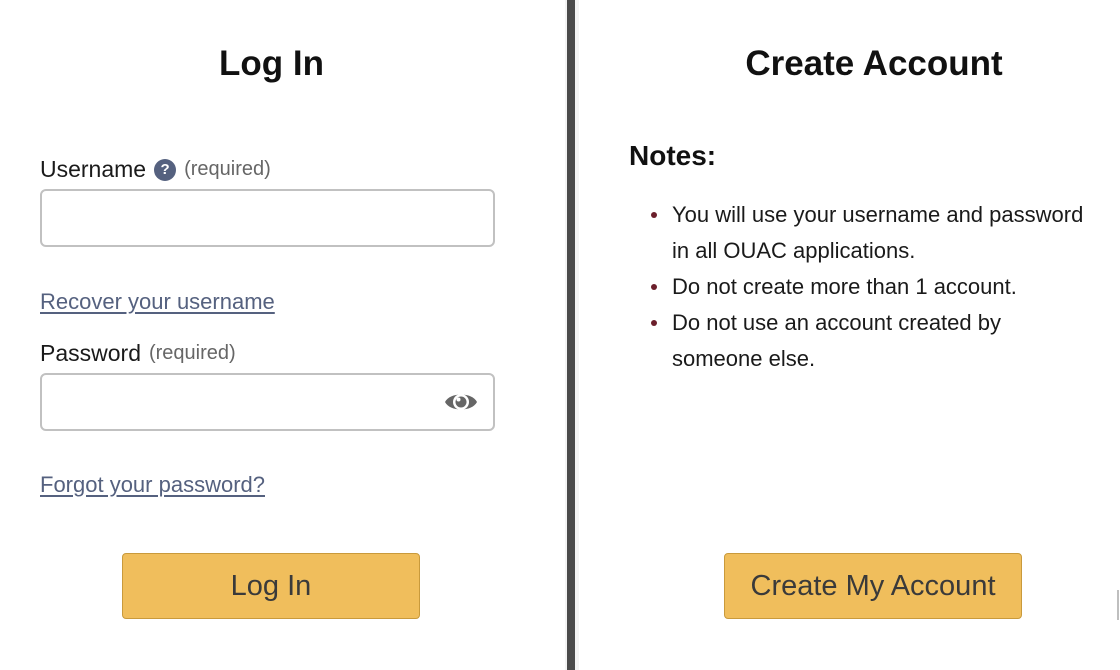 The width and height of the screenshot is (1120, 670). I want to click on note-item: Do not create more than 1 account., so click(885, 287).